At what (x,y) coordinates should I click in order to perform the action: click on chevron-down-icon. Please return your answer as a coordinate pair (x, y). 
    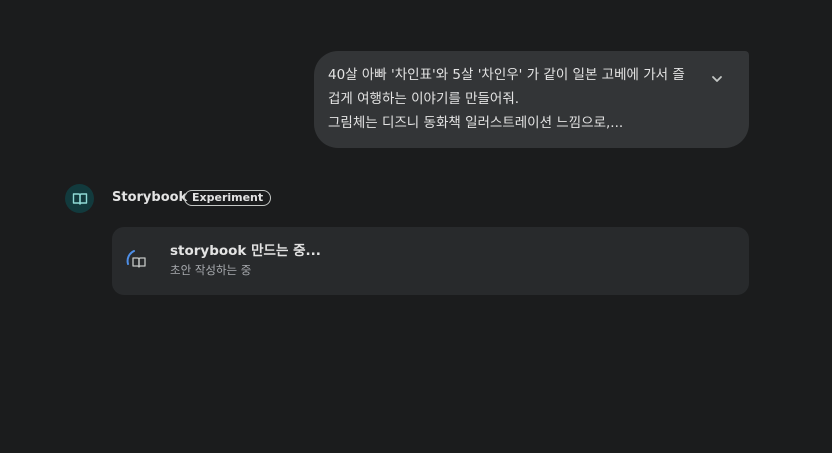
    Looking at the image, I should click on (717, 79).